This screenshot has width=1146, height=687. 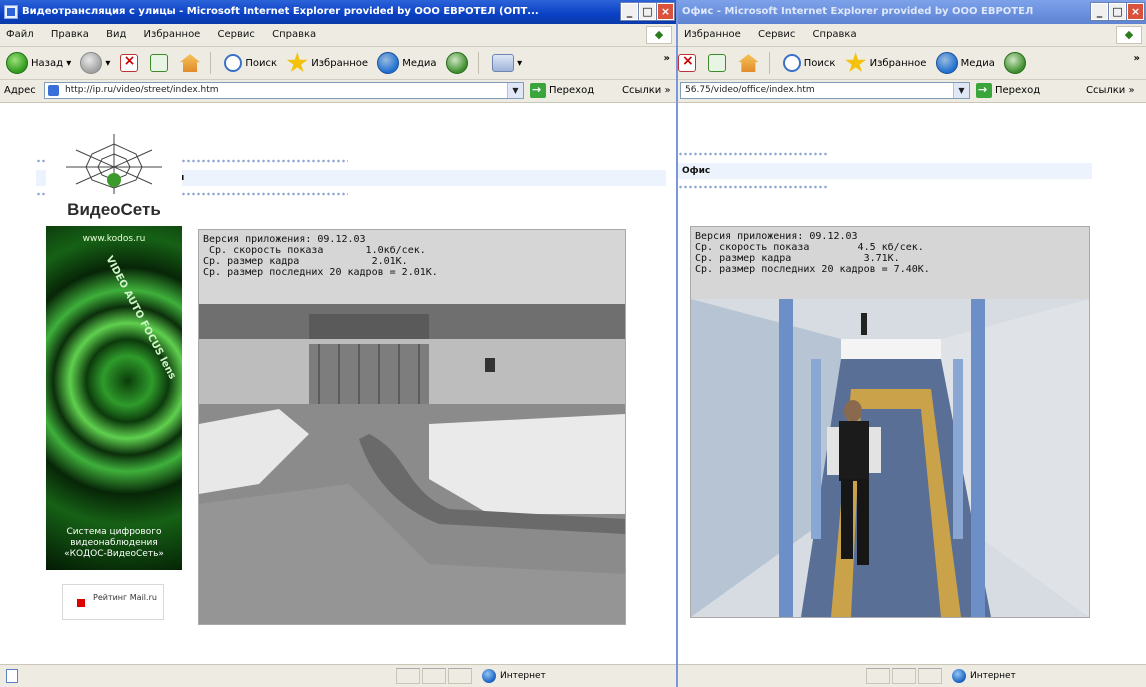 What do you see at coordinates (38, 63) in the screenshot?
I see `back-button: Назад ▾` at bounding box center [38, 63].